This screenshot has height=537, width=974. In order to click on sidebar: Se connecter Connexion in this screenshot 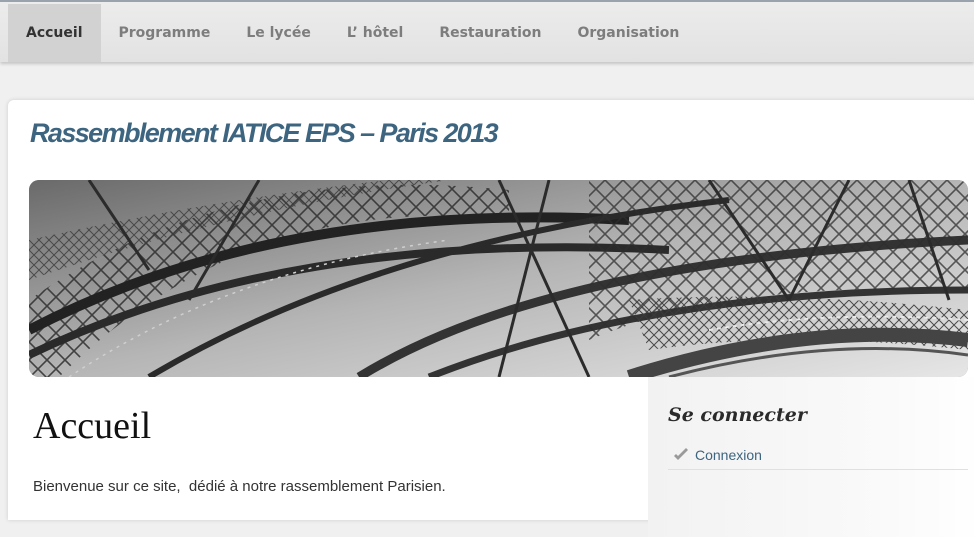, I will do `click(811, 457)`.